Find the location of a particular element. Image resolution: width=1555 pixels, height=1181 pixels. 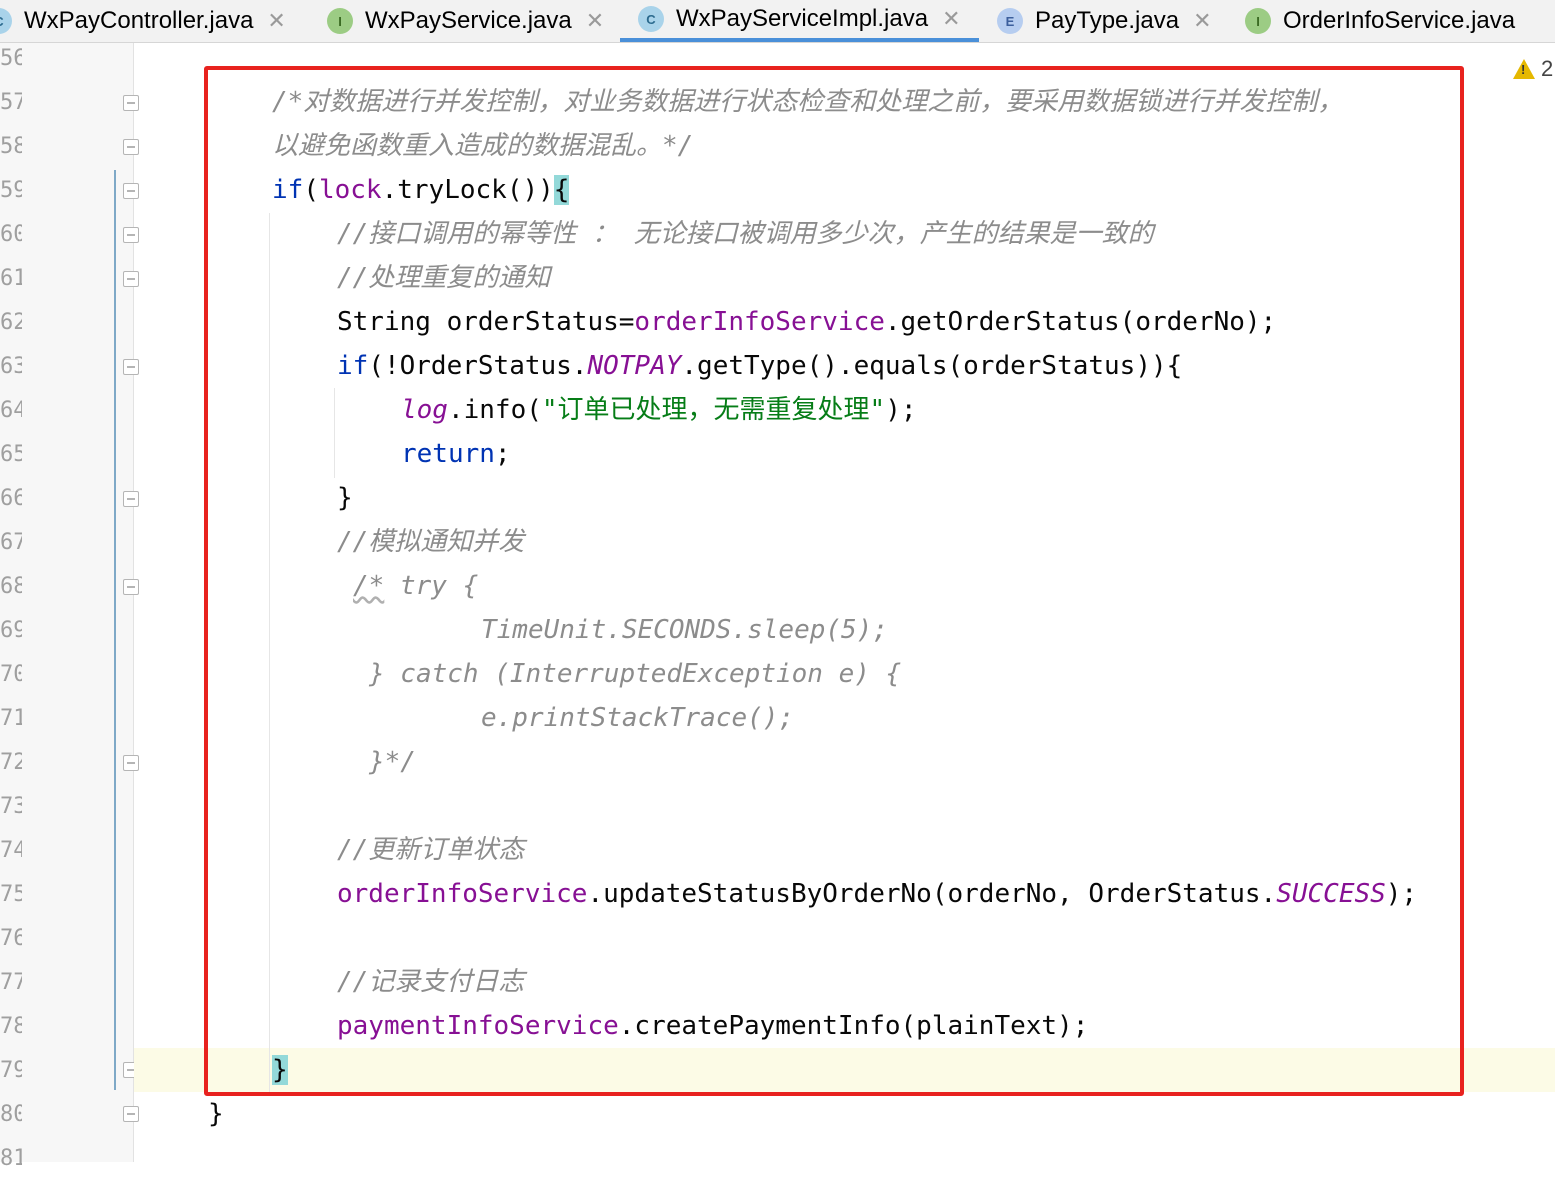

code-line: } is located at coordinates (216, 1114).